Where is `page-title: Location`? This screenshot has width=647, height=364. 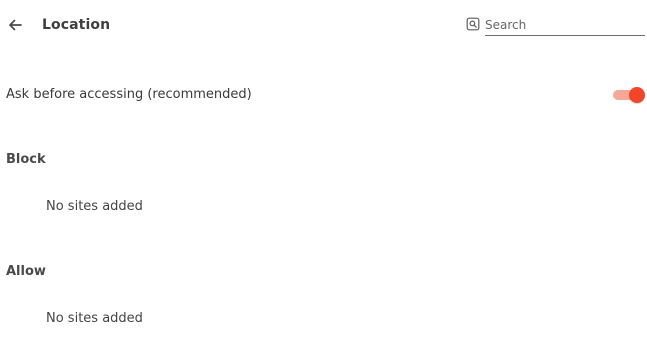
page-title: Location is located at coordinates (76, 25).